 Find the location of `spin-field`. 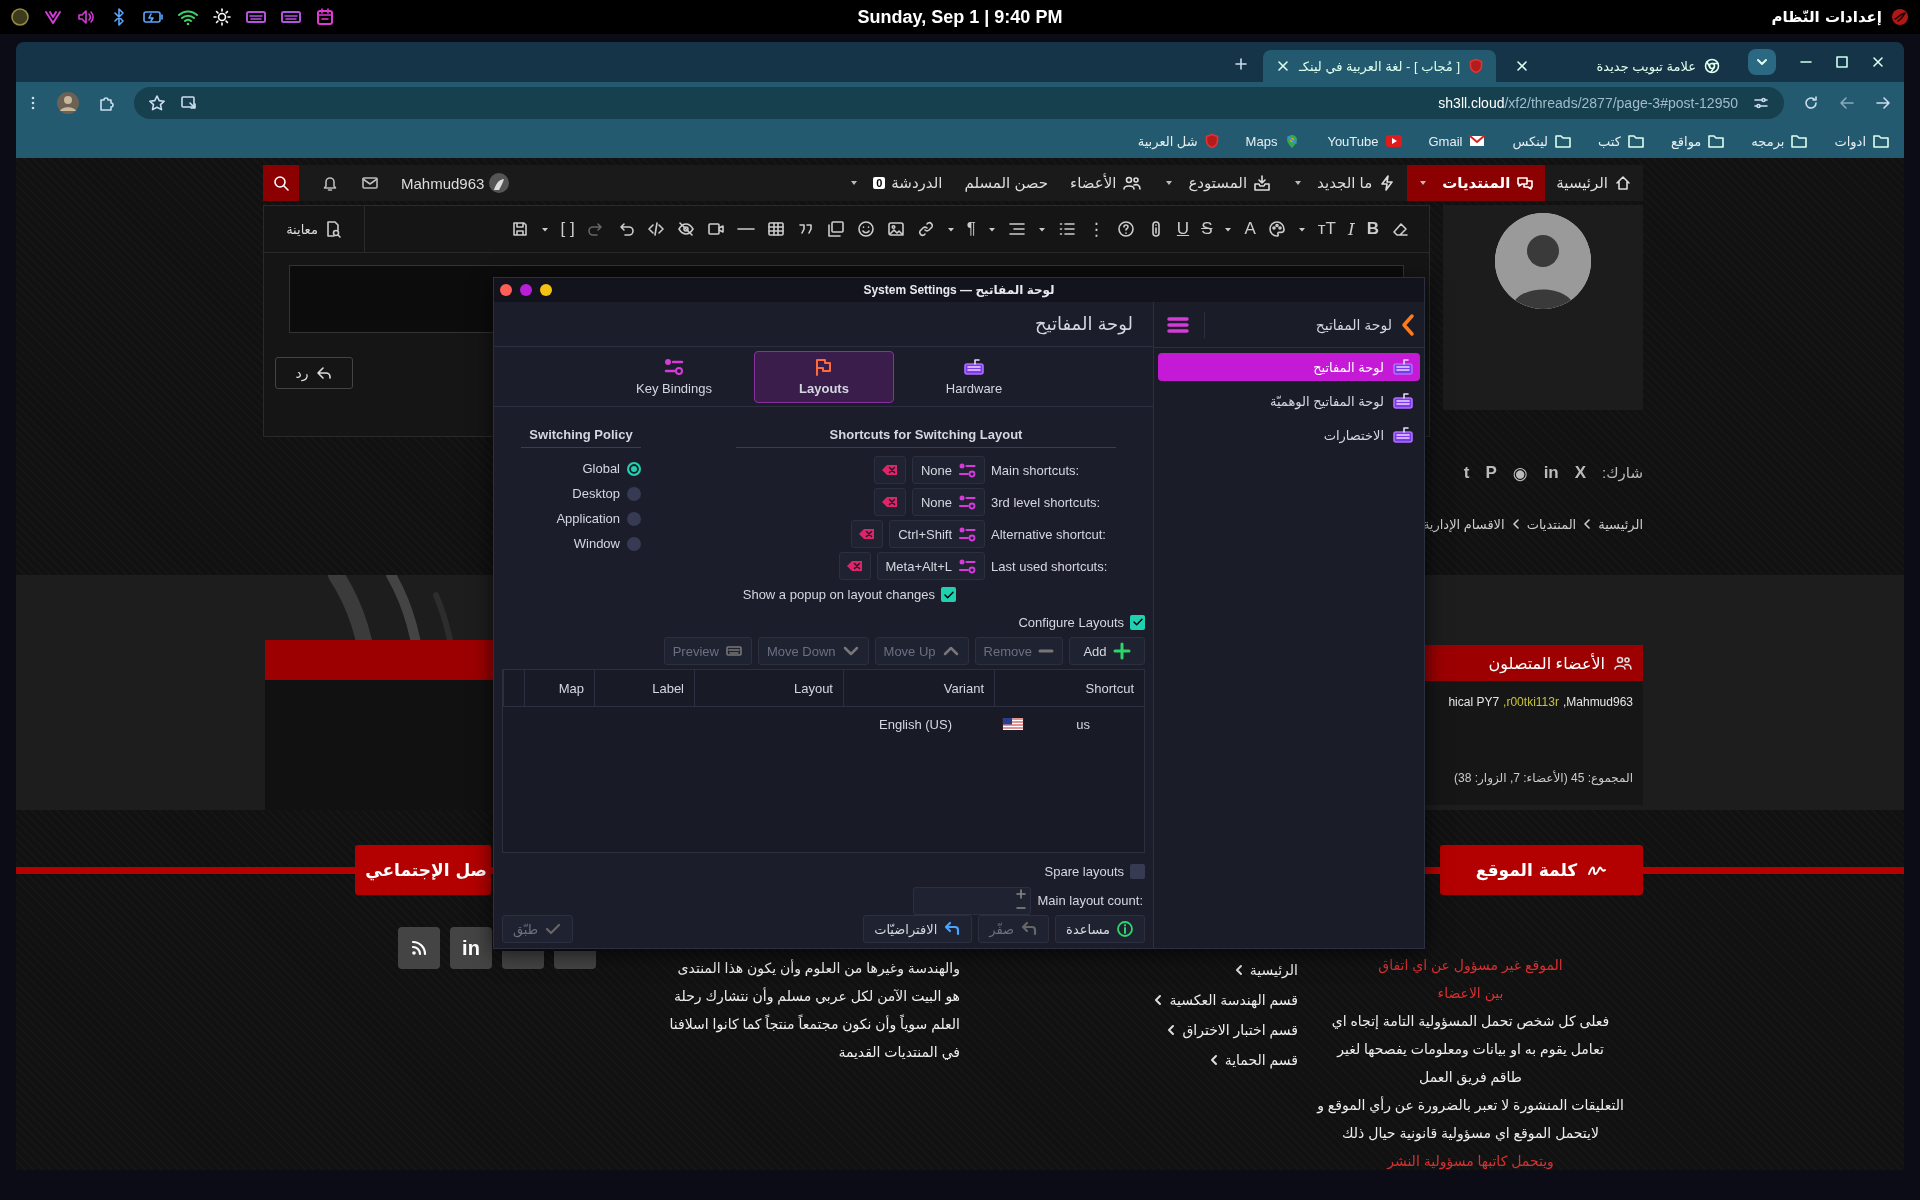

spin-field is located at coordinates (972, 900).